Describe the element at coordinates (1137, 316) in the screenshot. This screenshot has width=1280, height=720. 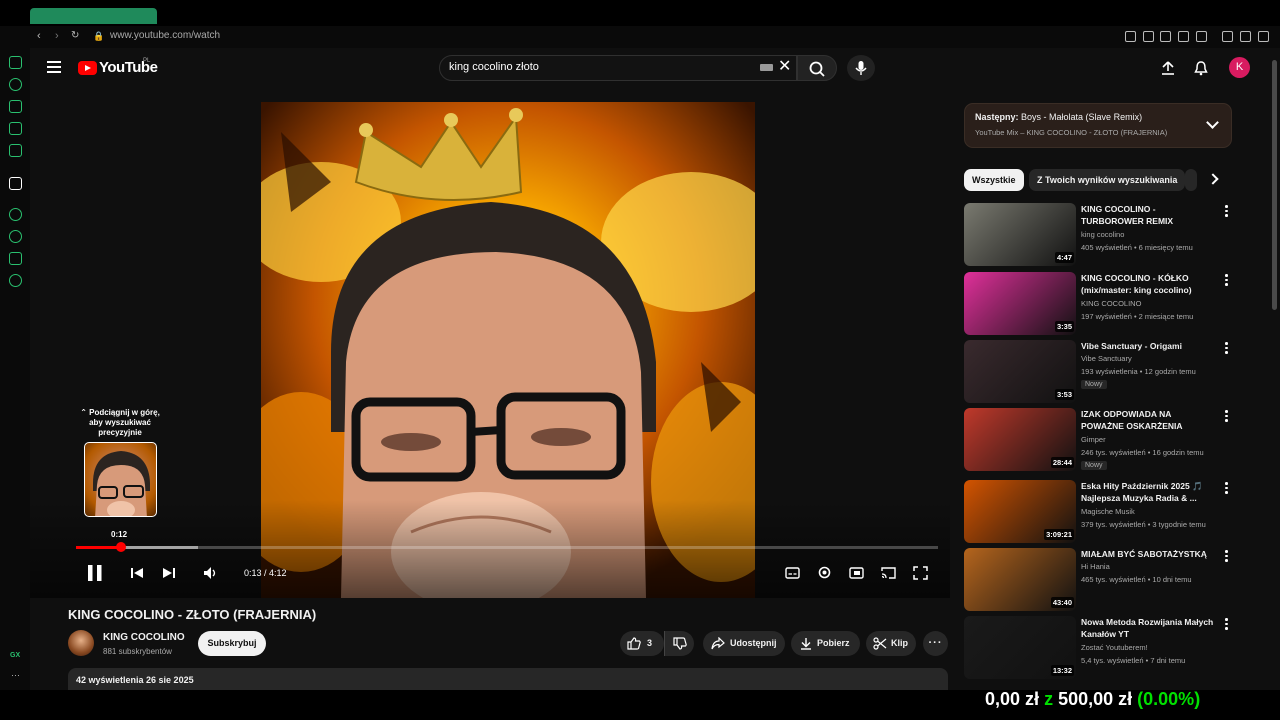
I see `recommendation-meta: 197 wyświetleń • 2 miesiące temu` at that location.